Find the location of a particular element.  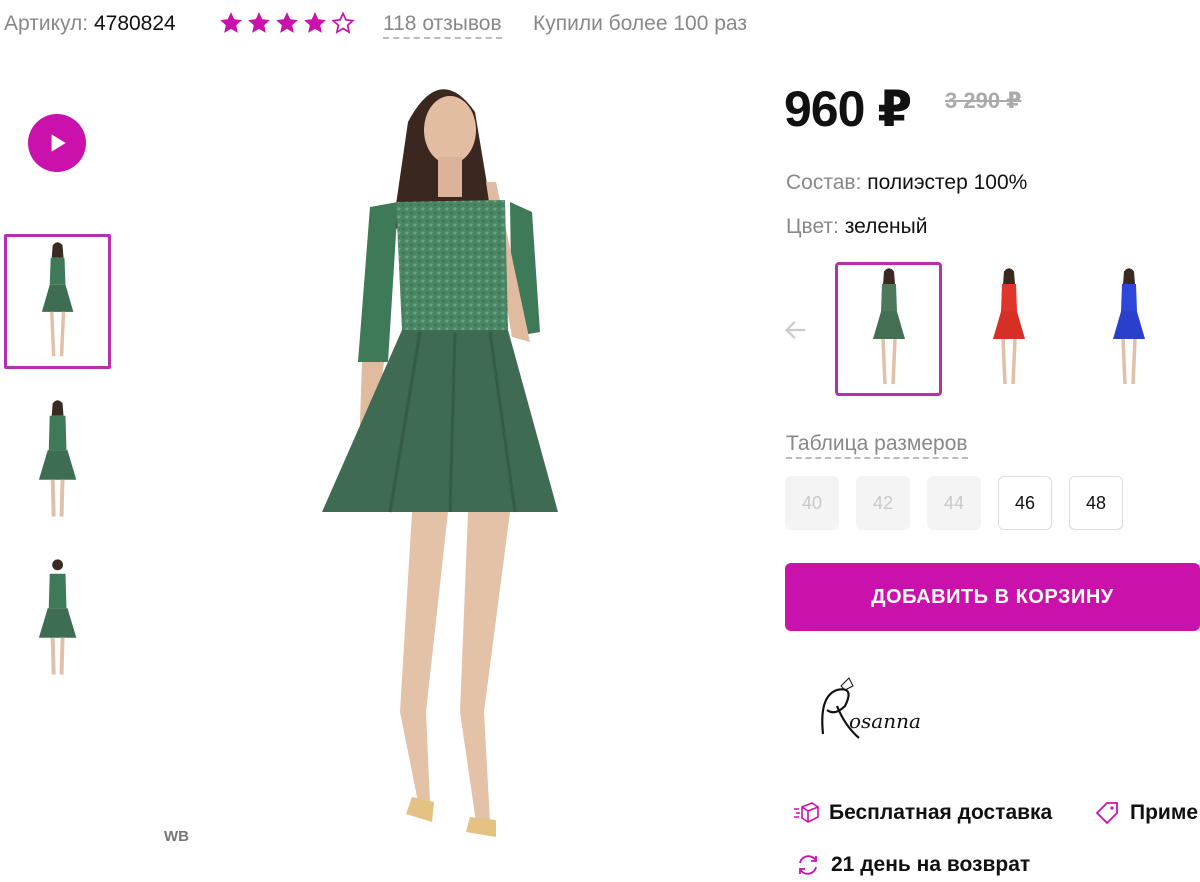

brand-logo: osanna is located at coordinates (875, 711).